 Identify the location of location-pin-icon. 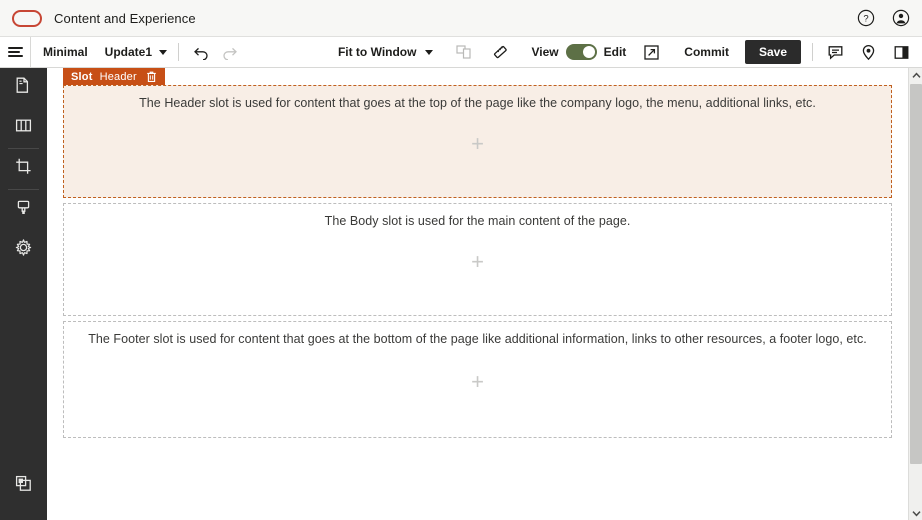
(868, 52).